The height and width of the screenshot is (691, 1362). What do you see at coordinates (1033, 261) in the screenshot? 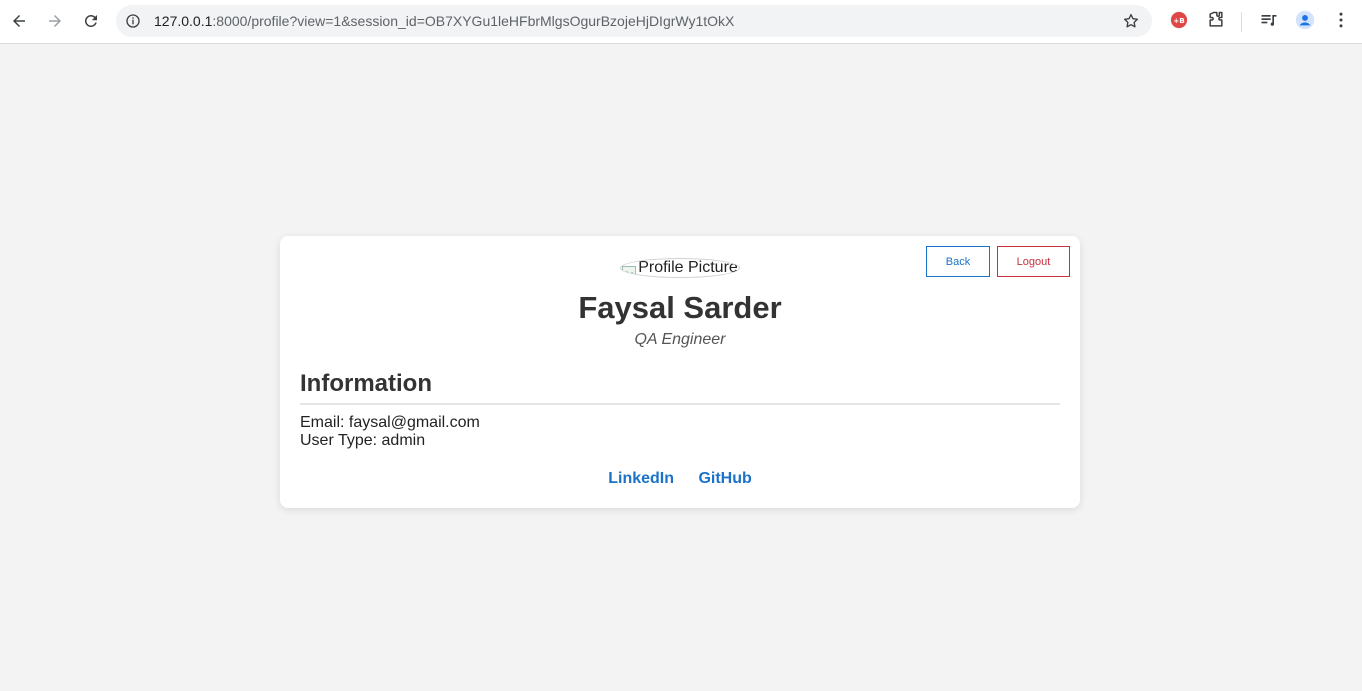
I see `logout-button: Logout` at bounding box center [1033, 261].